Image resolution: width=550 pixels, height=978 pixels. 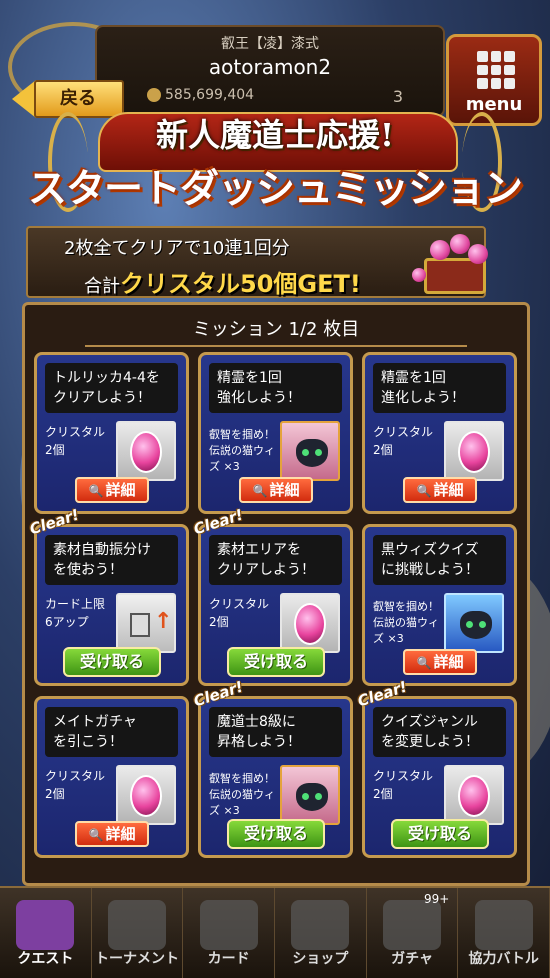 What do you see at coordinates (272, 596) in the screenshot?
I see `mission-card: 素材エリアを クリアしよう！ クリスタル 2個 受け取る Clear!` at bounding box center [272, 596].